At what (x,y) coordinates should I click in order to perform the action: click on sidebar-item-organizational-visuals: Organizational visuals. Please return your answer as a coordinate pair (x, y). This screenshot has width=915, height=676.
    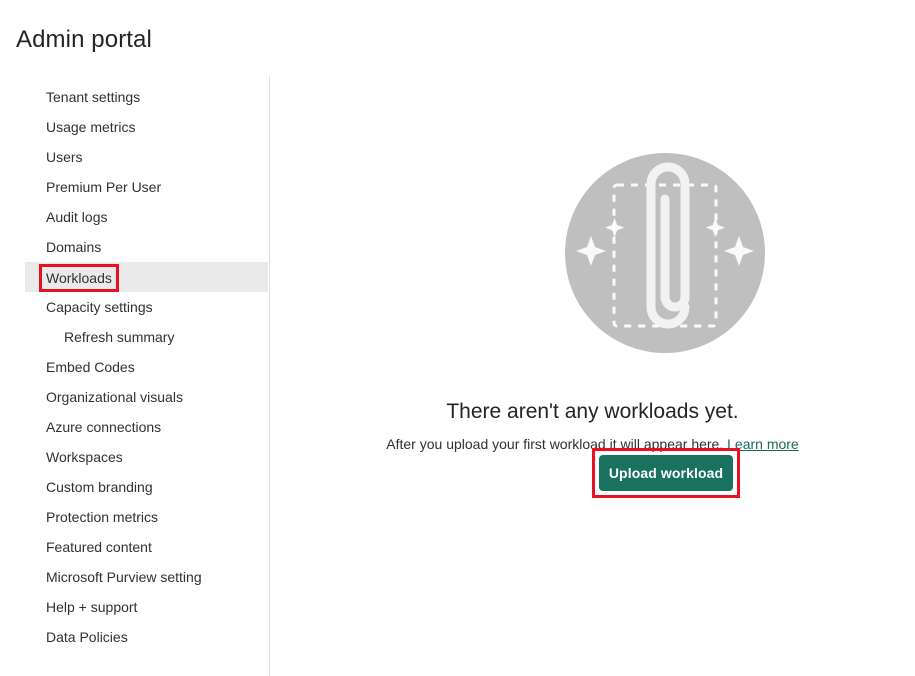
    Looking at the image, I should click on (134, 397).